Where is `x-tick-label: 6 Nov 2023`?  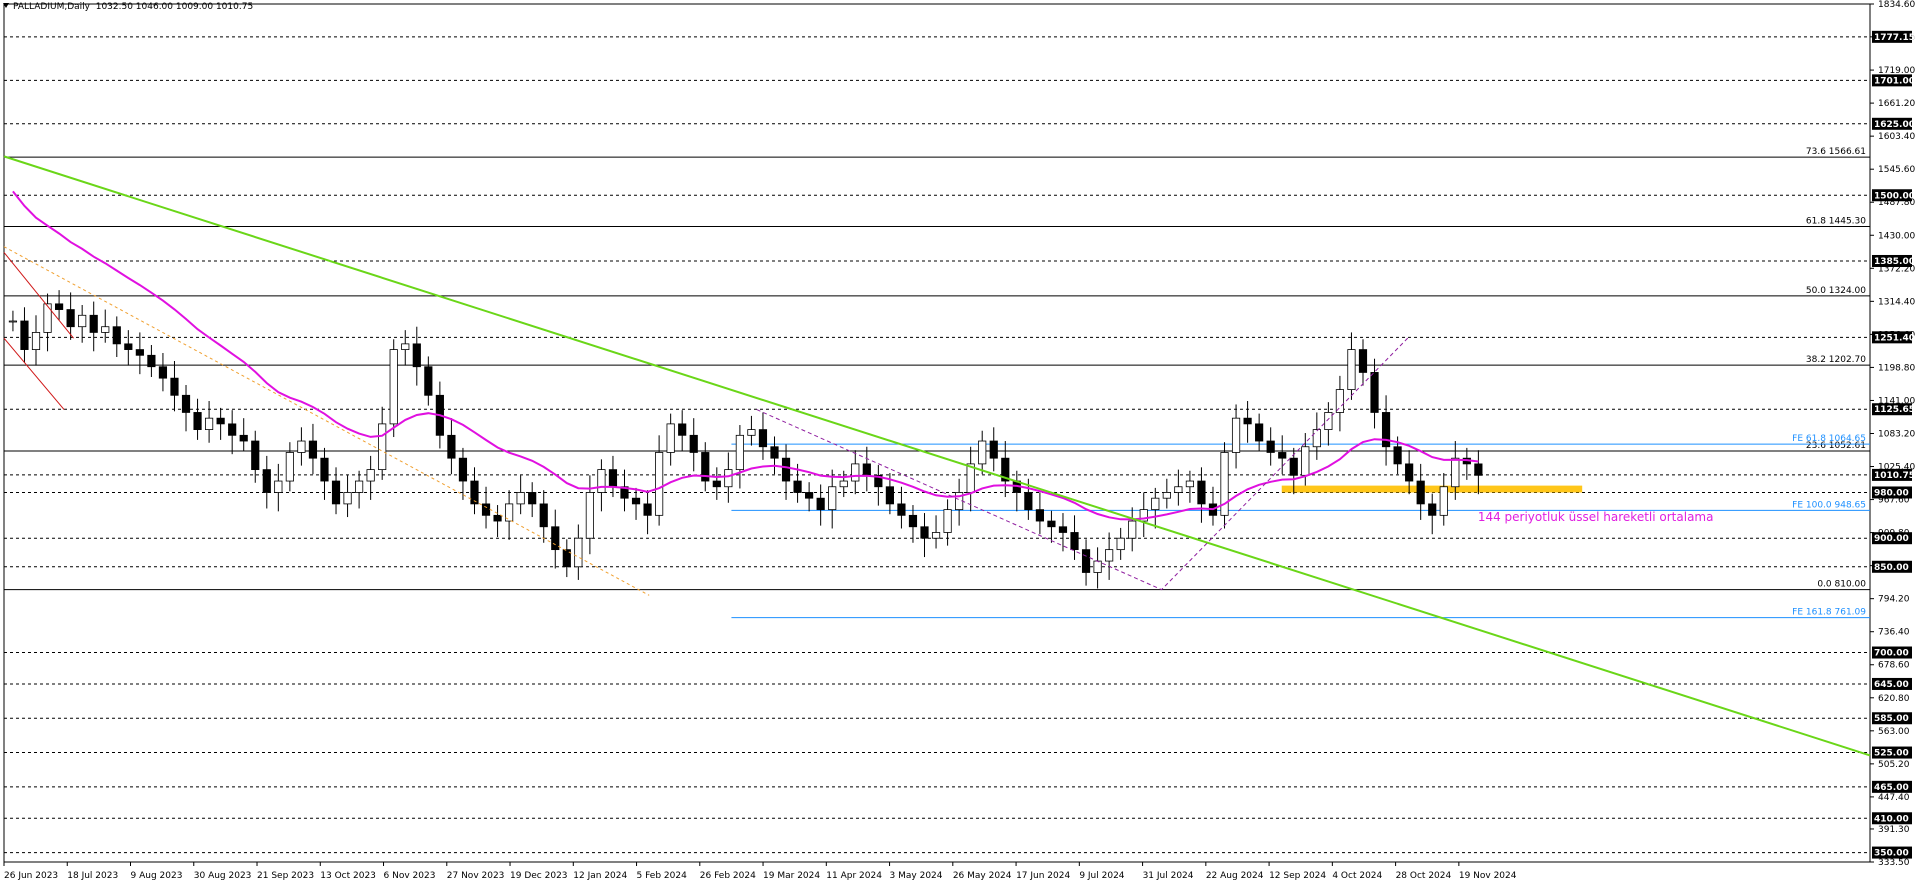
x-tick-label: 6 Nov 2023 is located at coordinates (410, 876).